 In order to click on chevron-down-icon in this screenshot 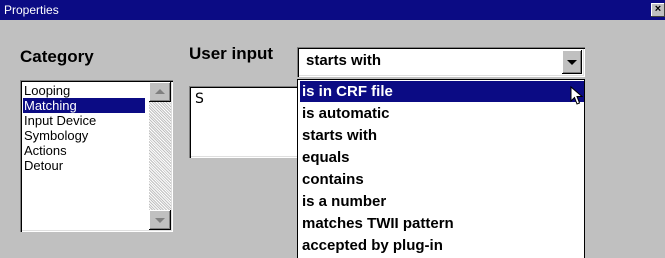, I will do `click(572, 62)`.